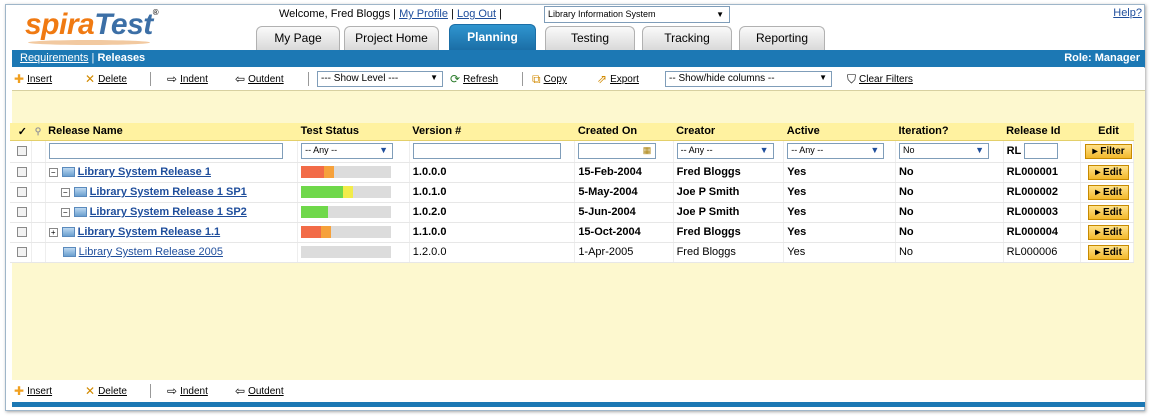 Image resolution: width=1156 pixels, height=417 pixels. Describe the element at coordinates (240, 79) in the screenshot. I see `outdent-icon: ⇦` at that location.